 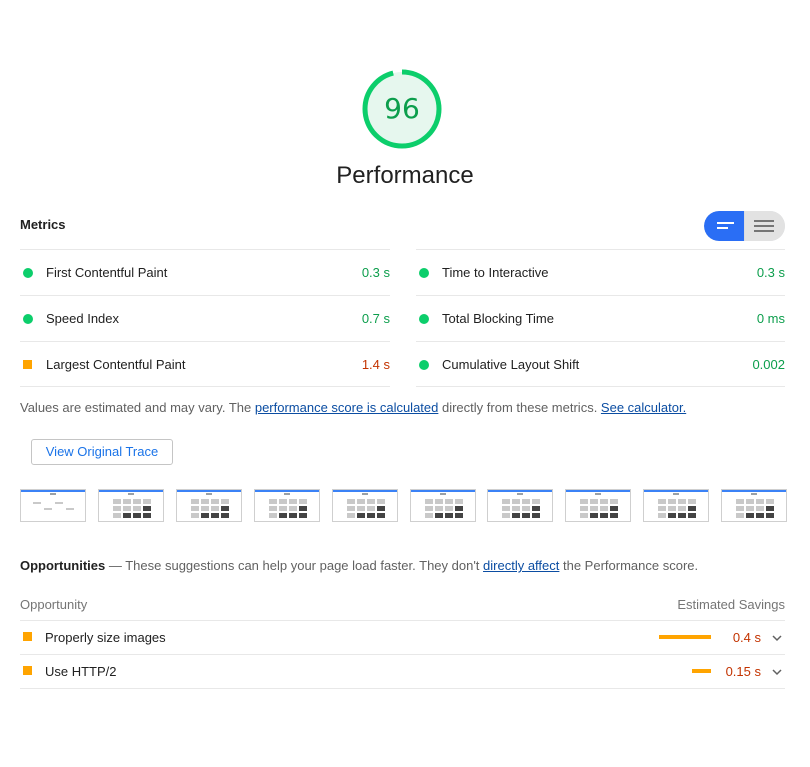 What do you see at coordinates (629, 565) in the screenshot?
I see `opportunities-description-suffix: the Performance score.` at bounding box center [629, 565].